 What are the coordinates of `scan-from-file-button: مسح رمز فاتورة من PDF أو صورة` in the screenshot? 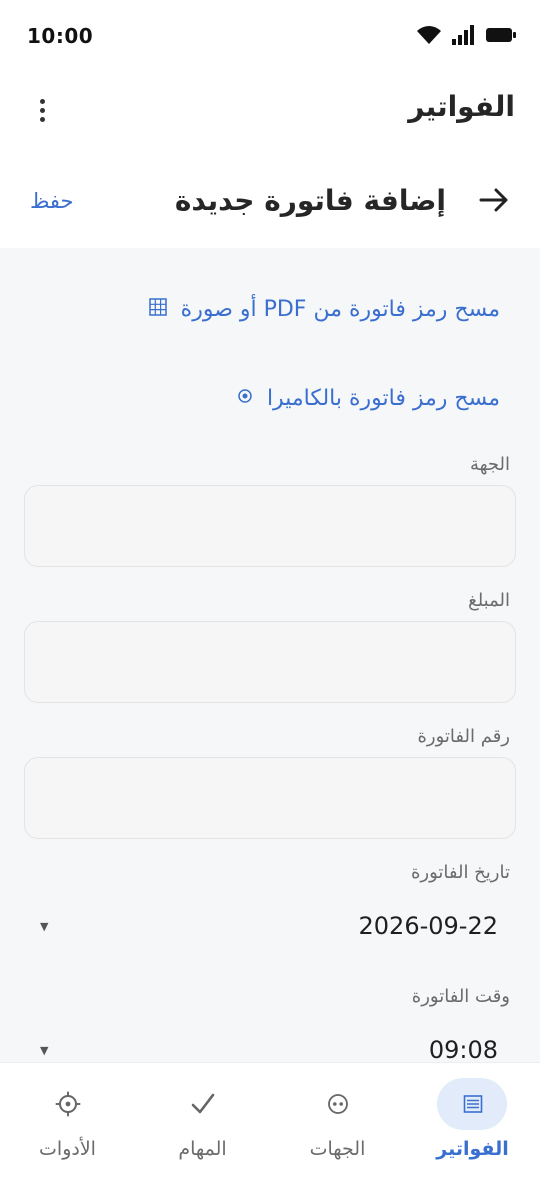 It's located at (324, 309).